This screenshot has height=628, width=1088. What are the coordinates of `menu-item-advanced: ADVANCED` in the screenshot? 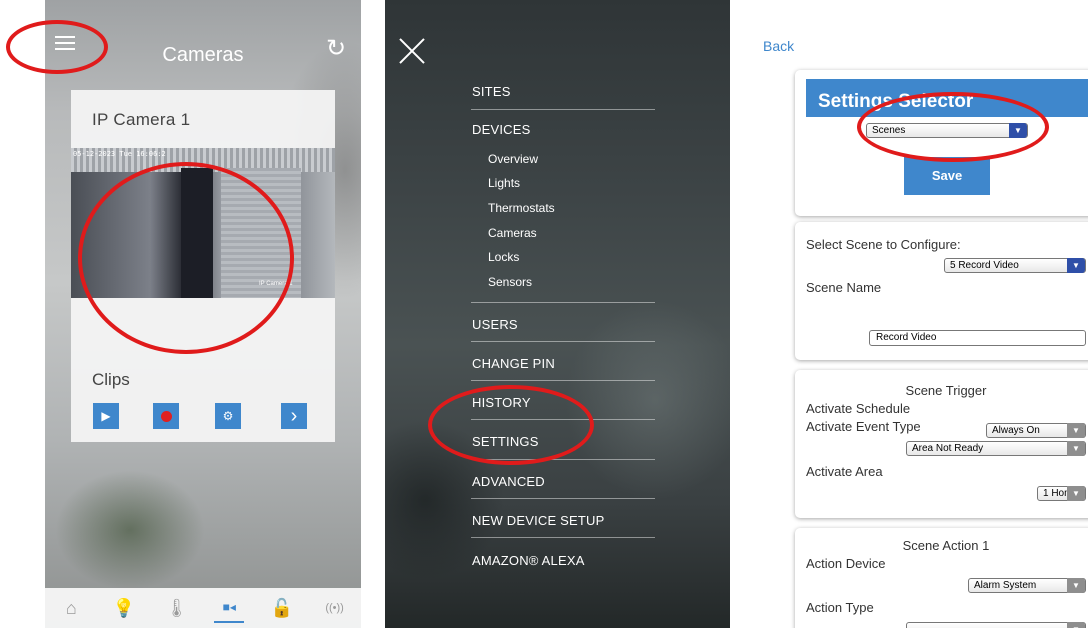 It's located at (508, 481).